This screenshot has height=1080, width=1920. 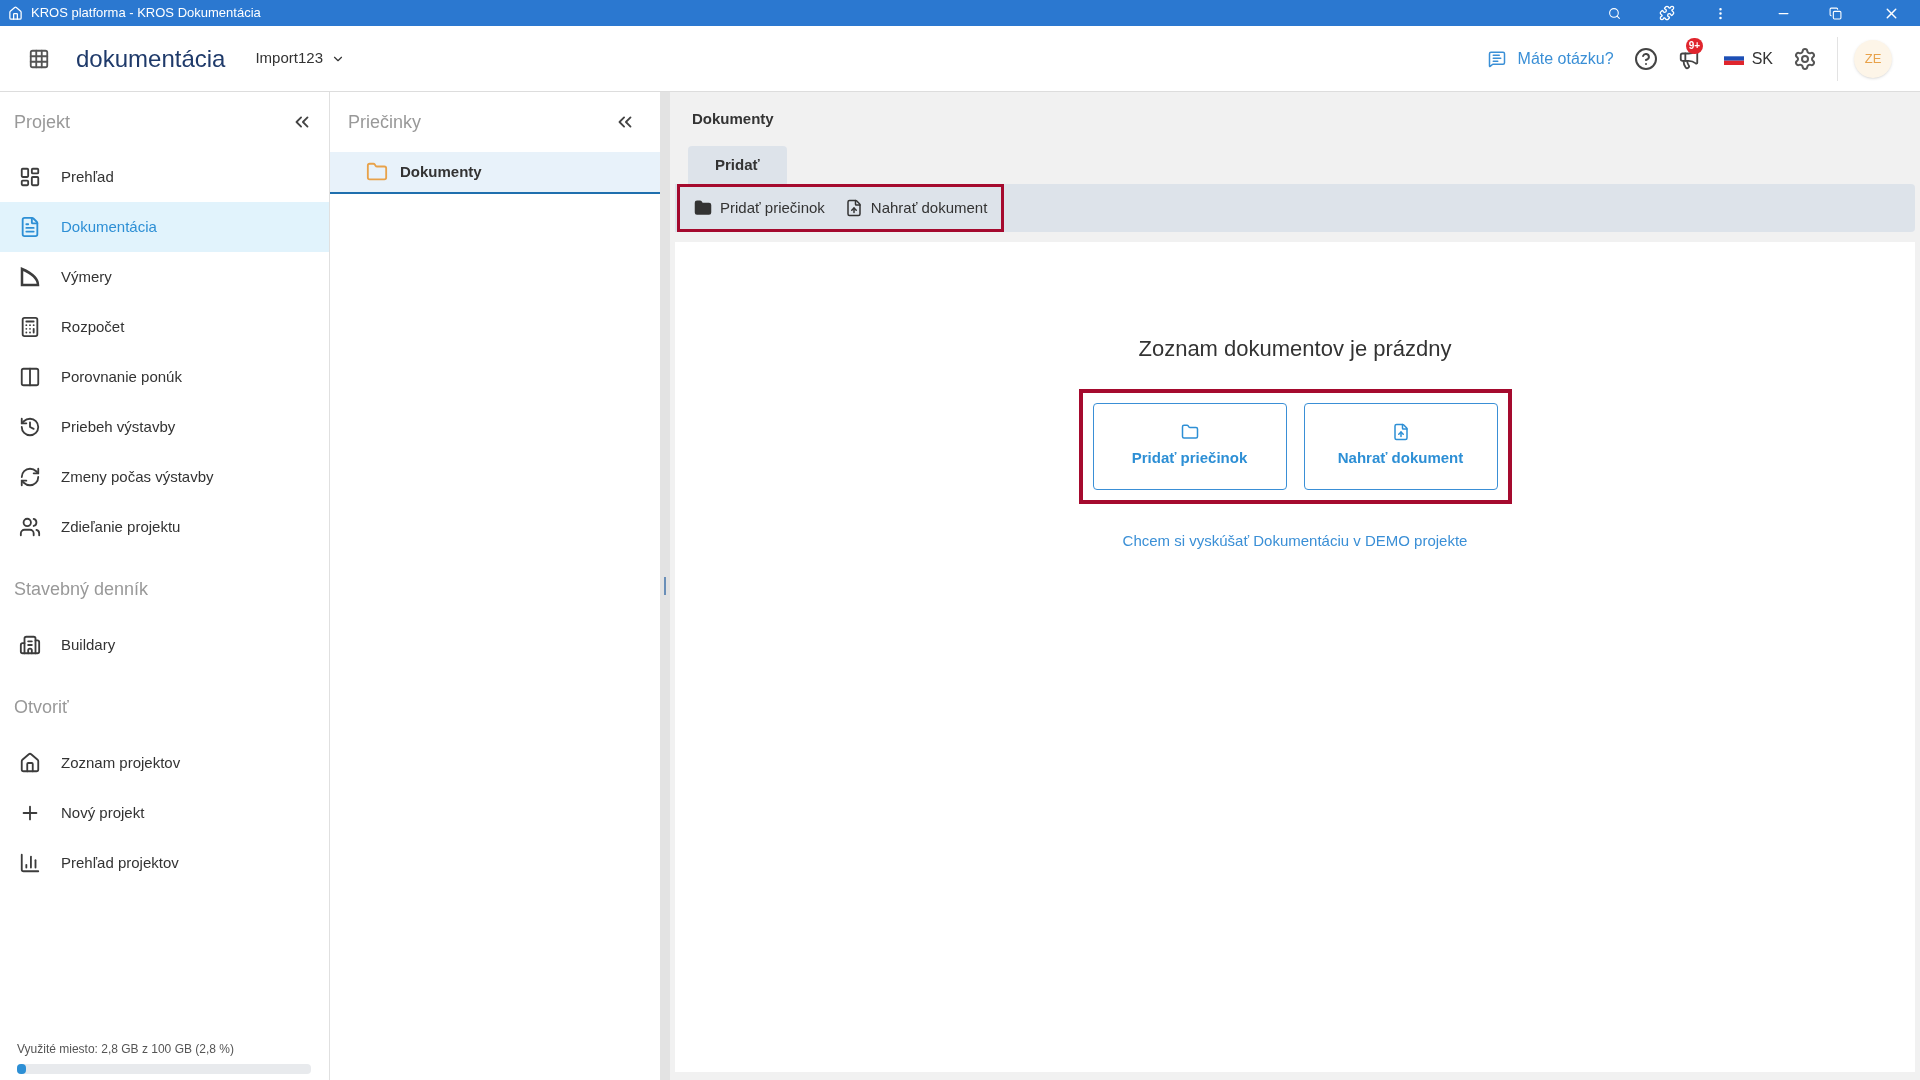 What do you see at coordinates (164, 277) in the screenshot?
I see `sidebar-item: Výmery` at bounding box center [164, 277].